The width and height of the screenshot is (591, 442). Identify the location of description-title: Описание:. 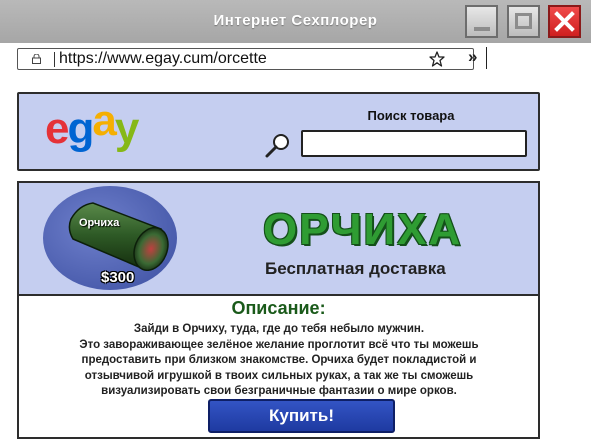
(278, 308).